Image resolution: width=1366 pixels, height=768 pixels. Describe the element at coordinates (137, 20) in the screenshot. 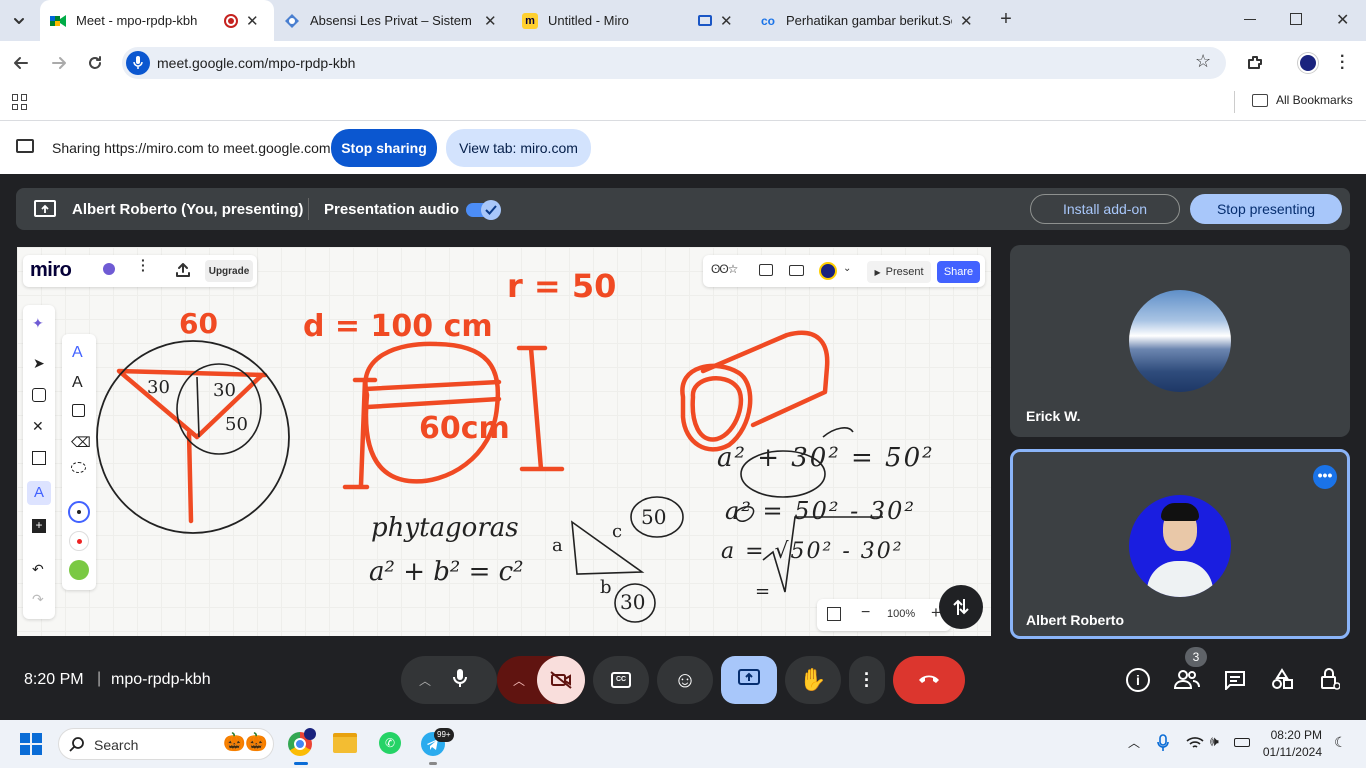

I see `tab-title: Meet - mpo-rpdp-kbh` at that location.